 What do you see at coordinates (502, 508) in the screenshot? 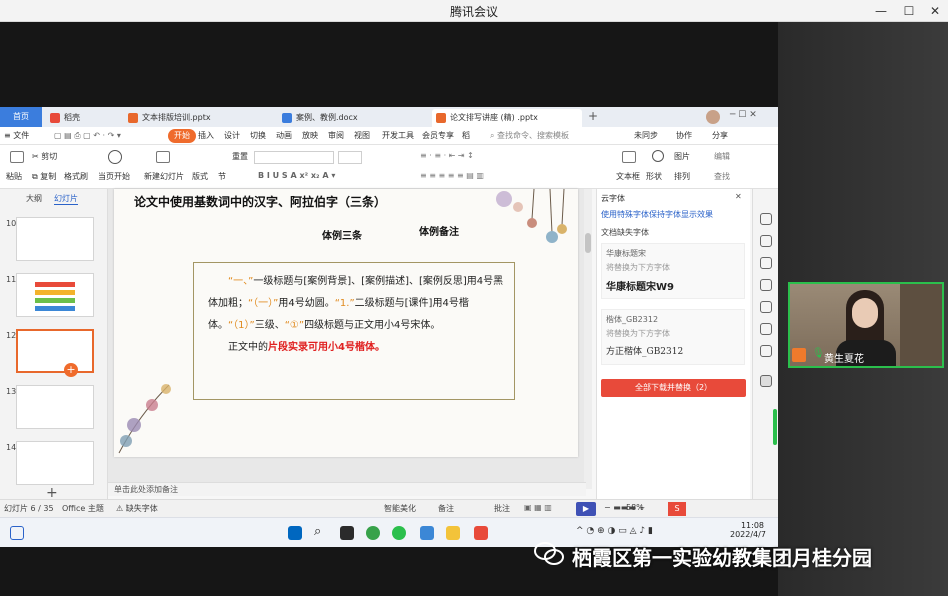
I see `comments-toggle: 批注` at bounding box center [502, 508].